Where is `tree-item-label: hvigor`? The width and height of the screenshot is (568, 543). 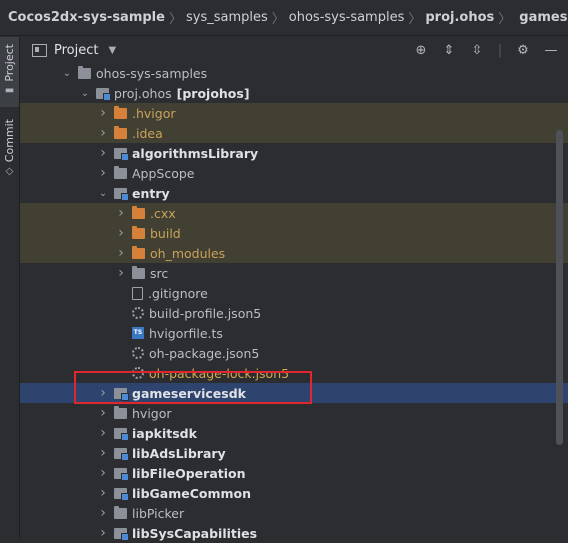 tree-item-label: hvigor is located at coordinates (152, 413).